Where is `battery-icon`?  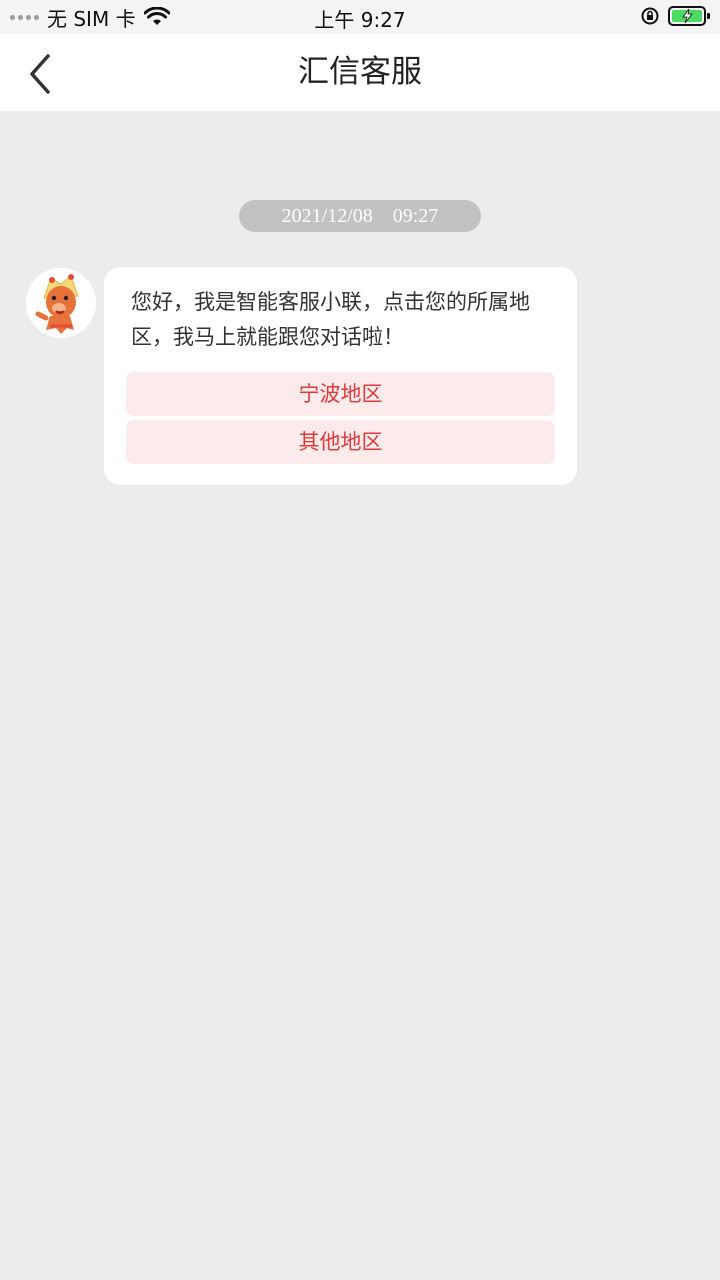
battery-icon is located at coordinates (689, 16).